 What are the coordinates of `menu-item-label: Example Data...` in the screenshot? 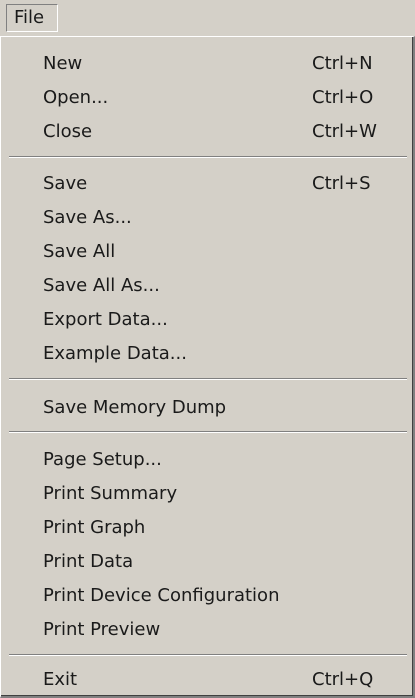 It's located at (115, 353).